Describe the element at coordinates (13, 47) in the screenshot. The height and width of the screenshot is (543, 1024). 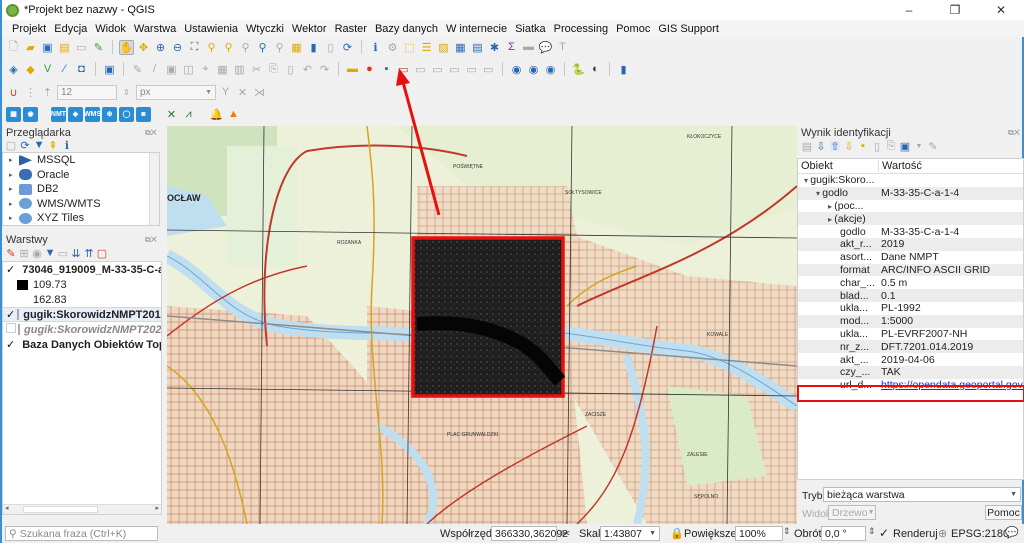
I see `new-project-icon: 🗋` at that location.